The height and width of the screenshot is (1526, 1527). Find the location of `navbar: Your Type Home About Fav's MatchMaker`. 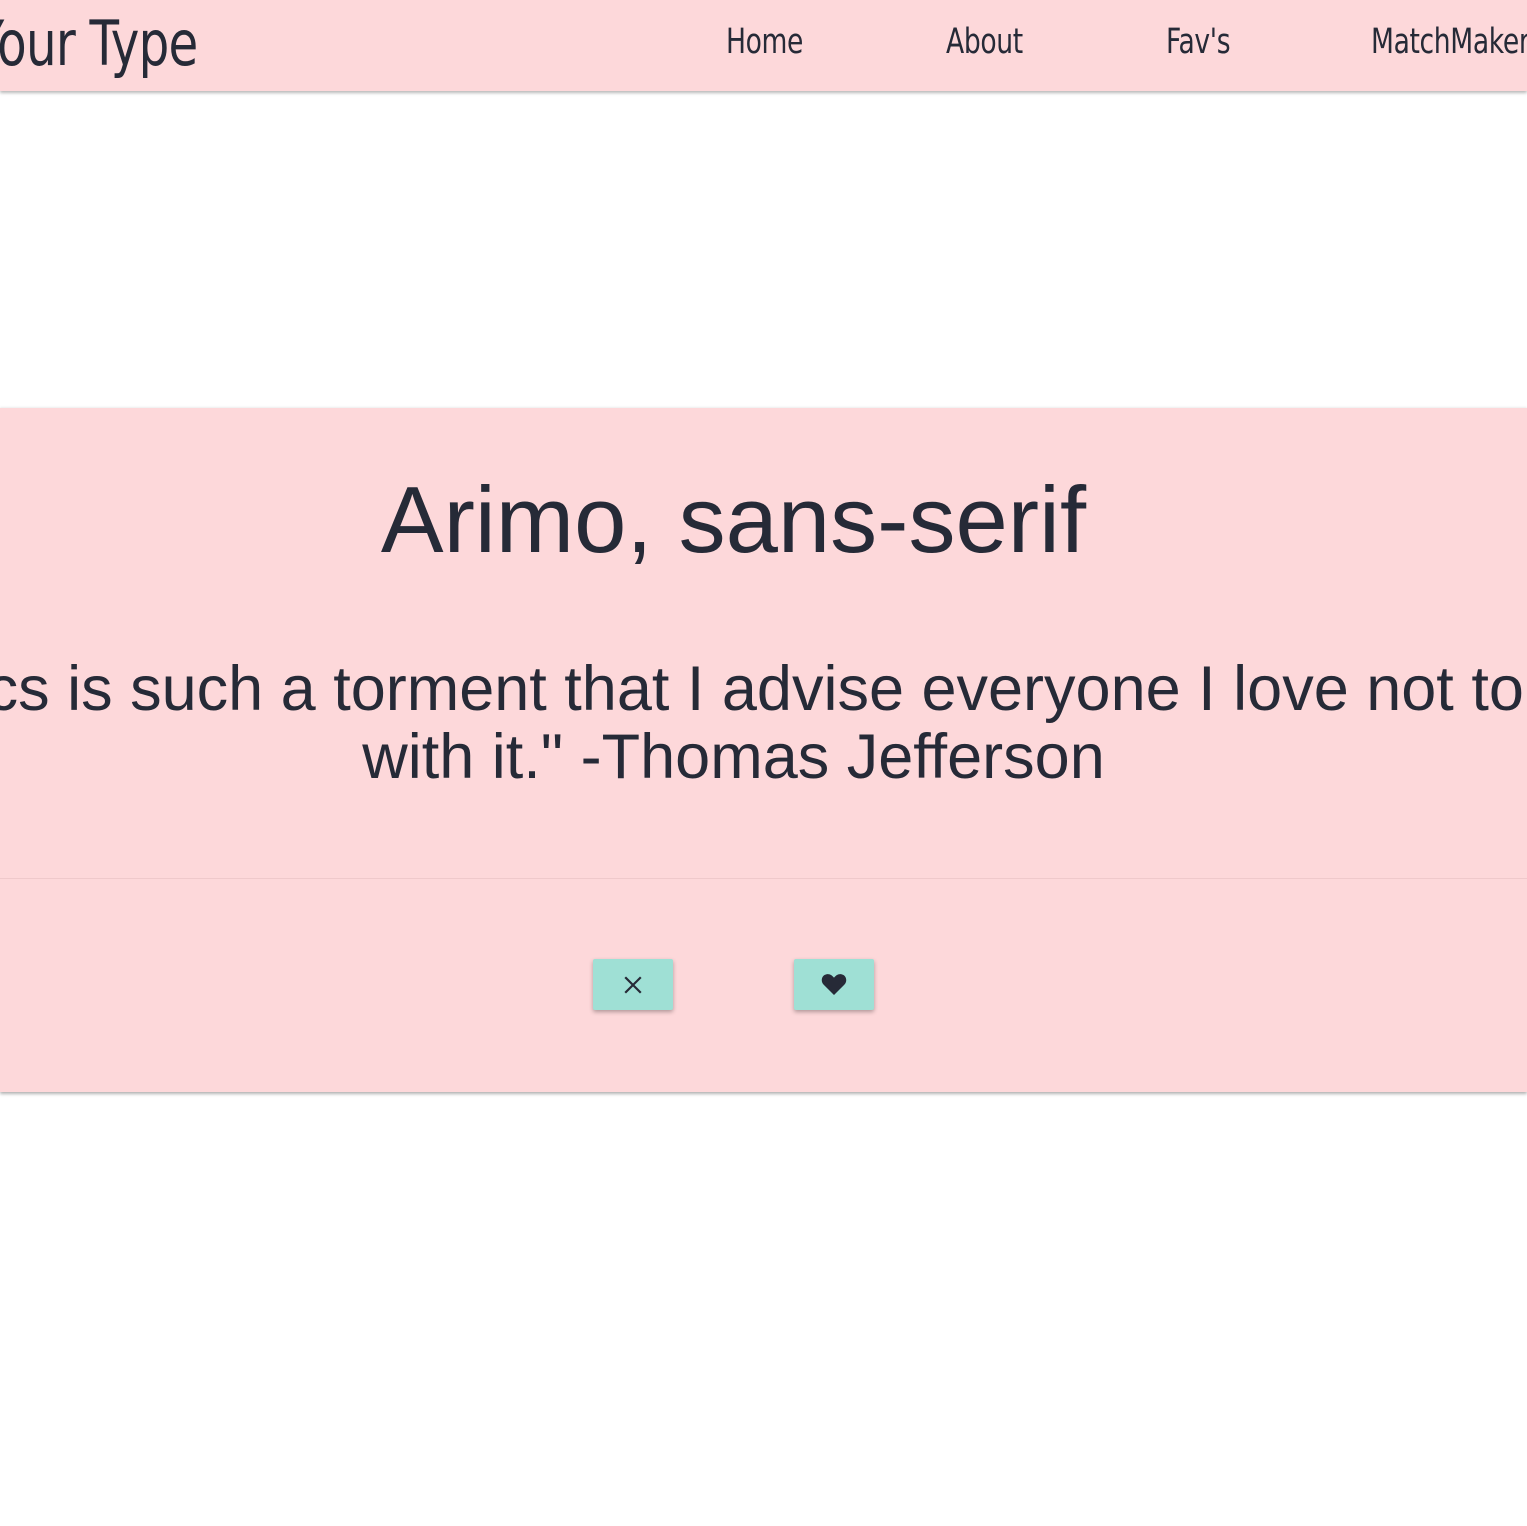

navbar: Your Type Home About Fav's MatchMaker is located at coordinates (763, 45).